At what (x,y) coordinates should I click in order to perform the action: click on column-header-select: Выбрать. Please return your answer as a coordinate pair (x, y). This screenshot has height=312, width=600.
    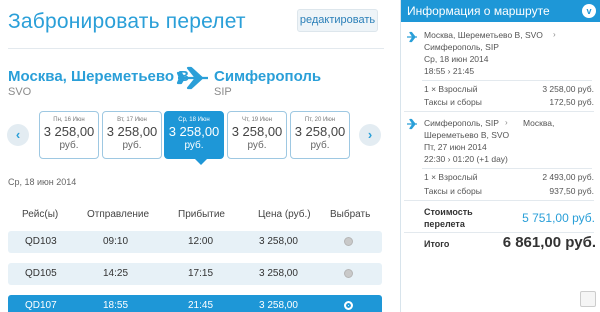
    Looking at the image, I should click on (350, 214).